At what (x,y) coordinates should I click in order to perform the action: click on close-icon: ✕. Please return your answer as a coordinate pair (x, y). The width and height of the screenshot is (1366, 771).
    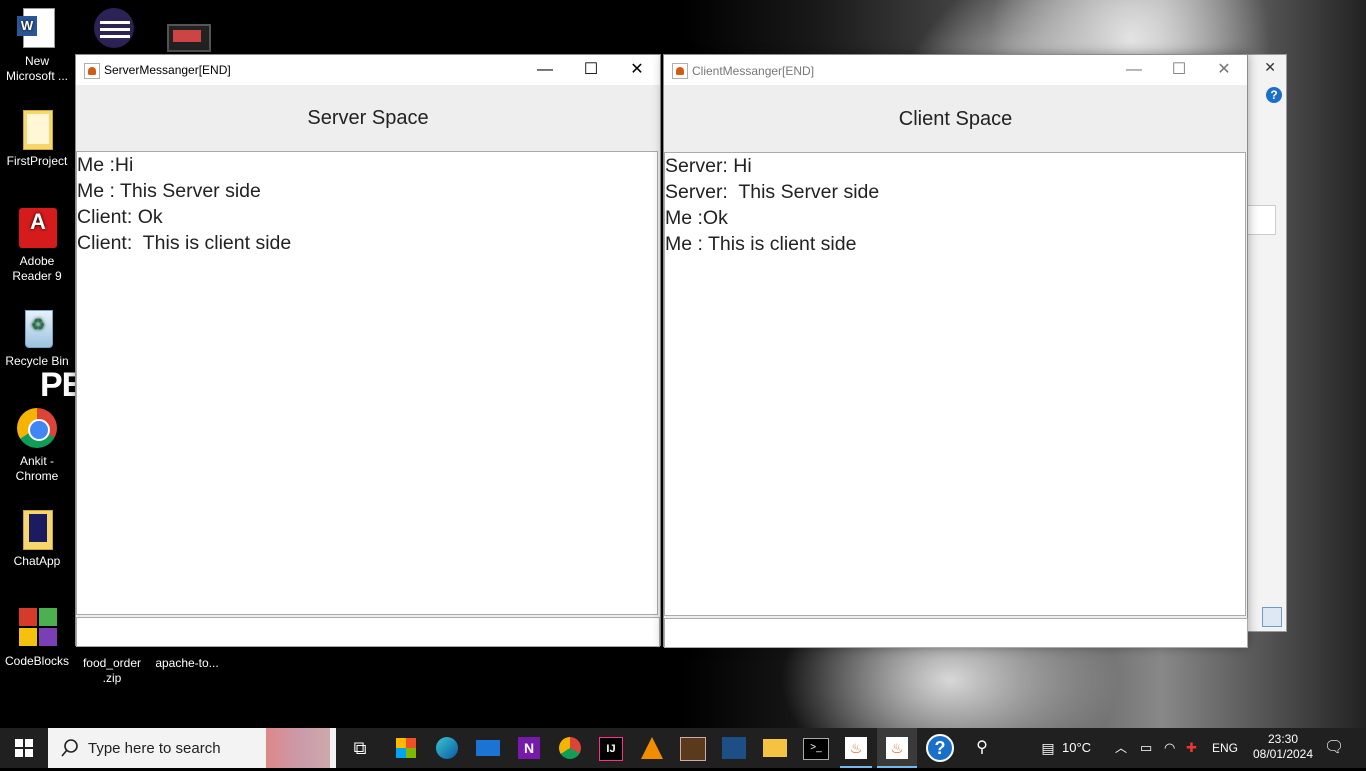
    Looking at the image, I should click on (1270, 67).